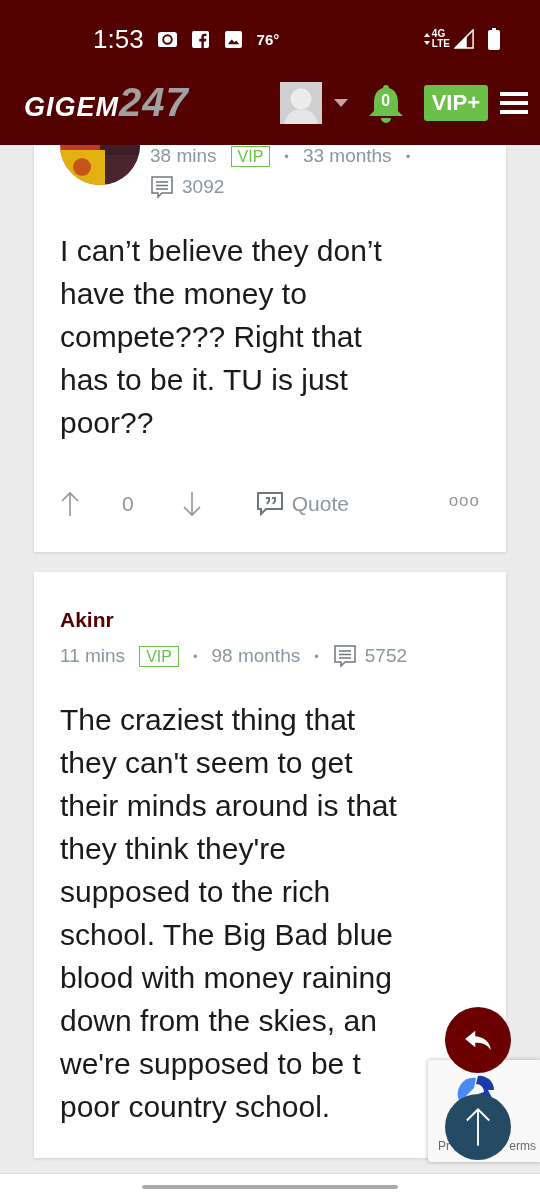  I want to click on weather-temperature: 76°, so click(268, 39).